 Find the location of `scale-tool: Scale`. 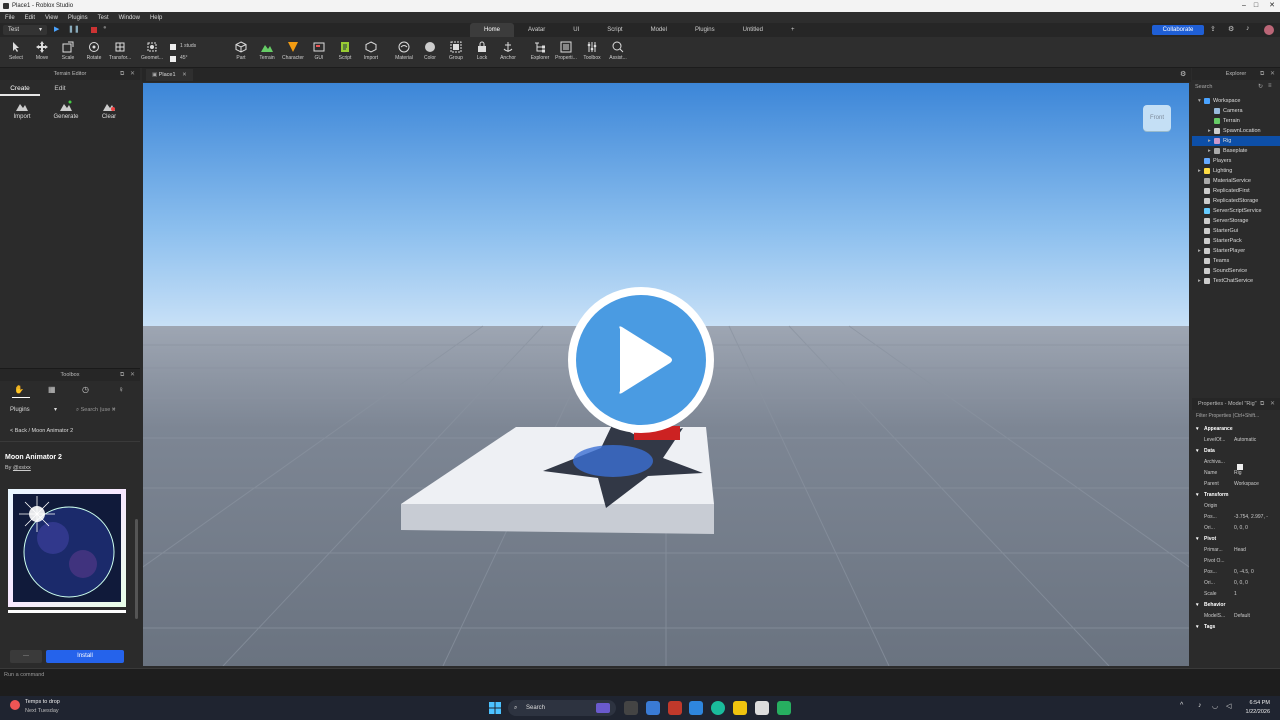

scale-tool: Scale is located at coordinates (68, 51).